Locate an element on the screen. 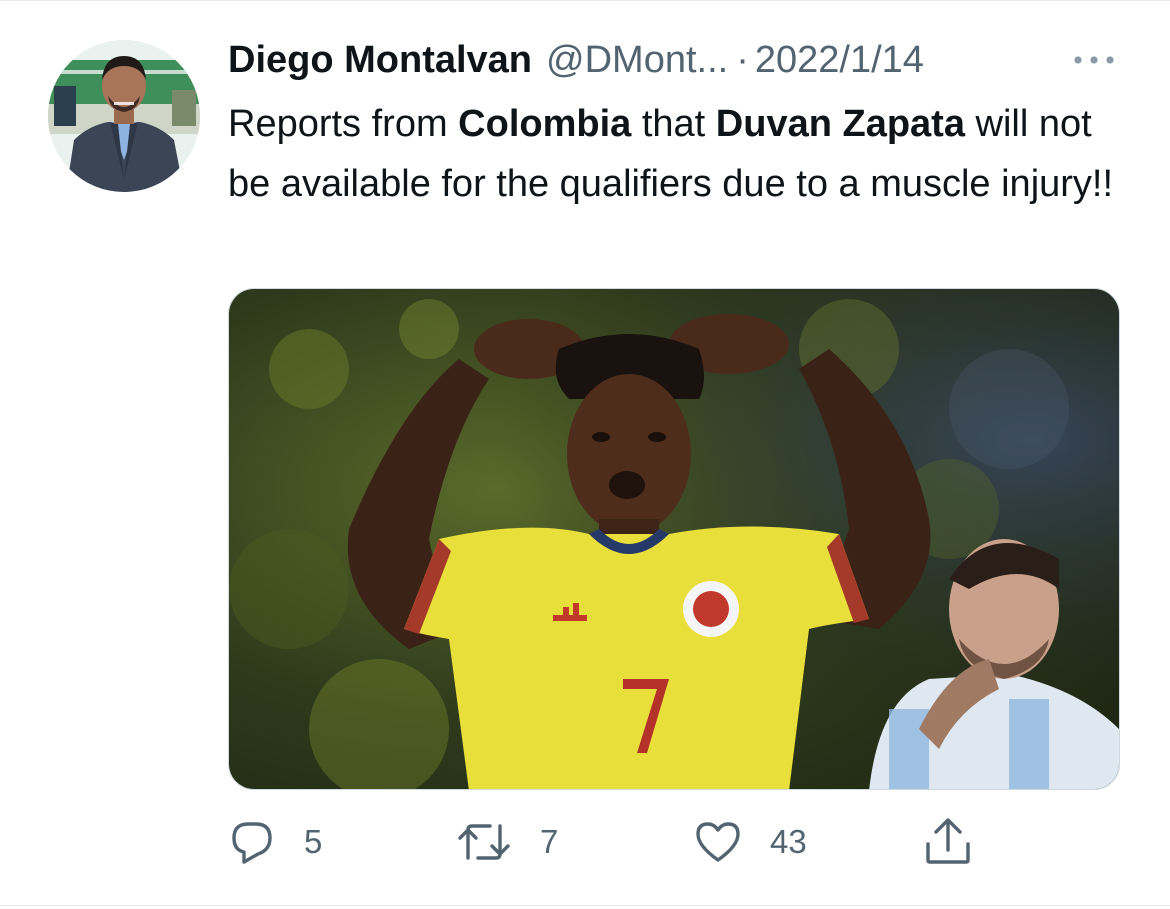 This screenshot has height=909, width=1170. more-icon is located at coordinates (1094, 60).